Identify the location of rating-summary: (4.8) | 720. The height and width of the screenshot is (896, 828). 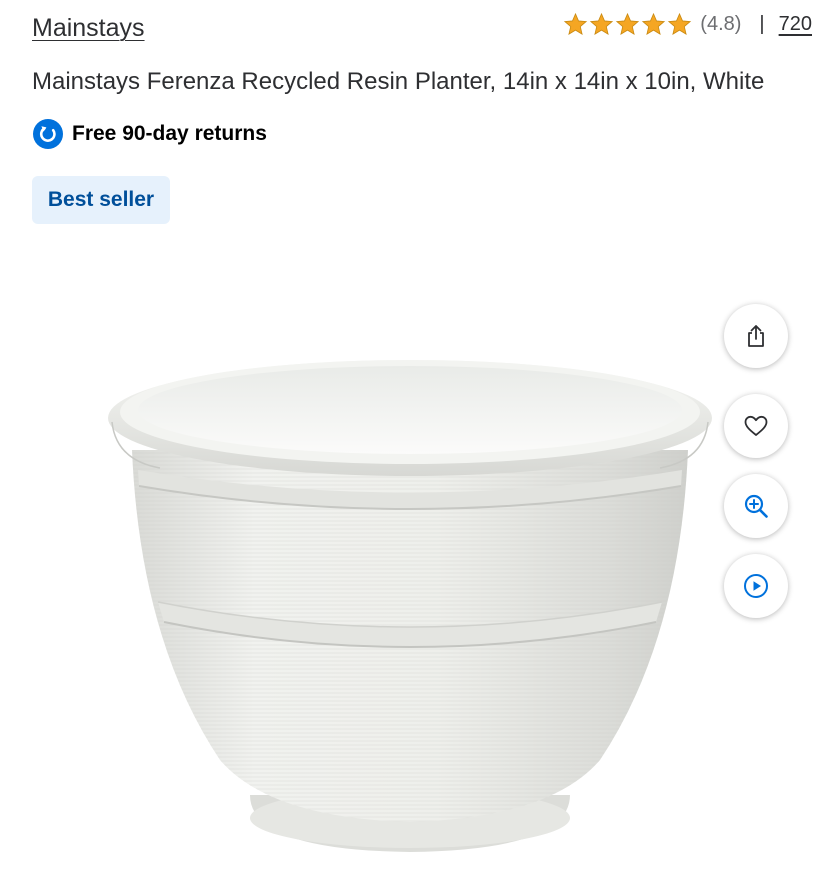
(687, 24).